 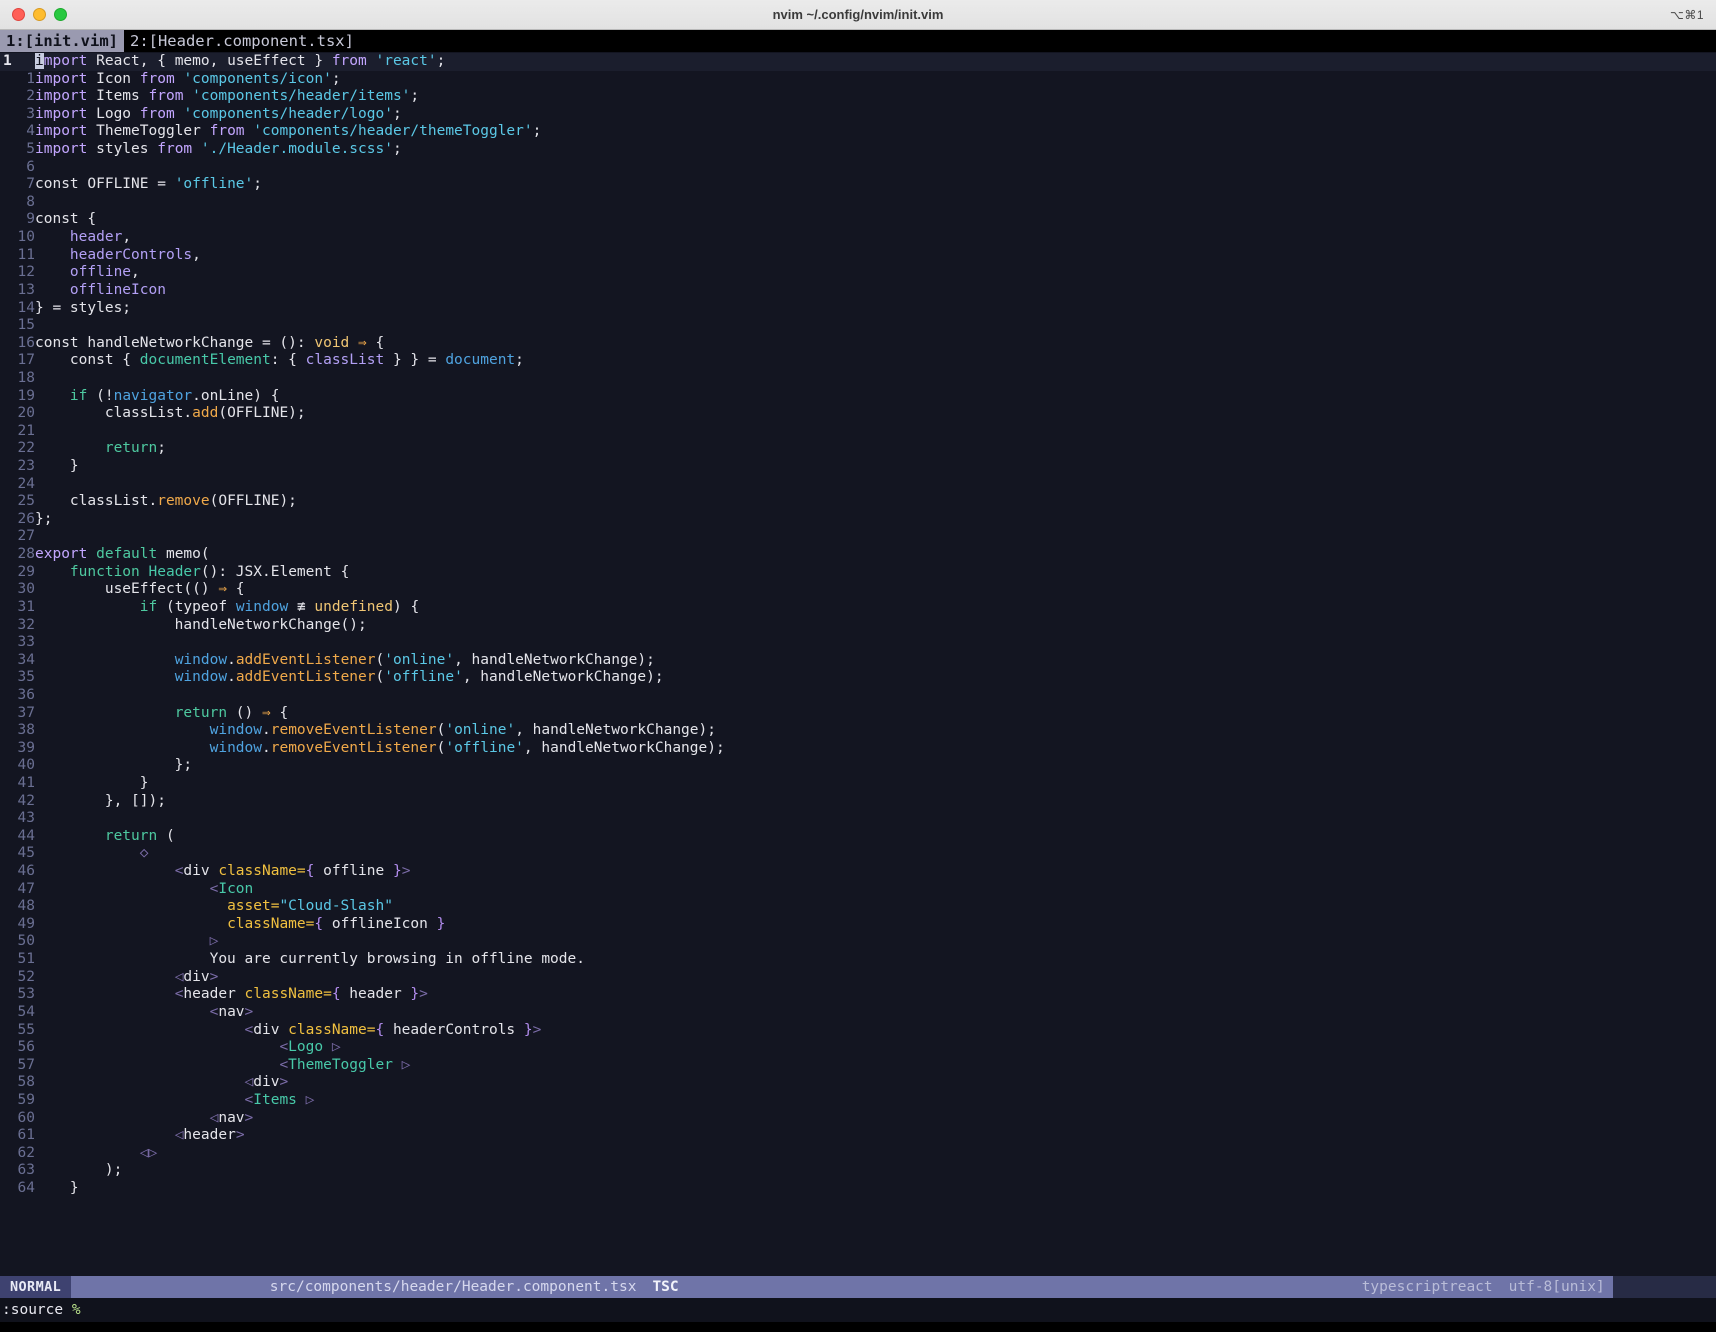 What do you see at coordinates (858, 379) in the screenshot?
I see `code-line: 18` at bounding box center [858, 379].